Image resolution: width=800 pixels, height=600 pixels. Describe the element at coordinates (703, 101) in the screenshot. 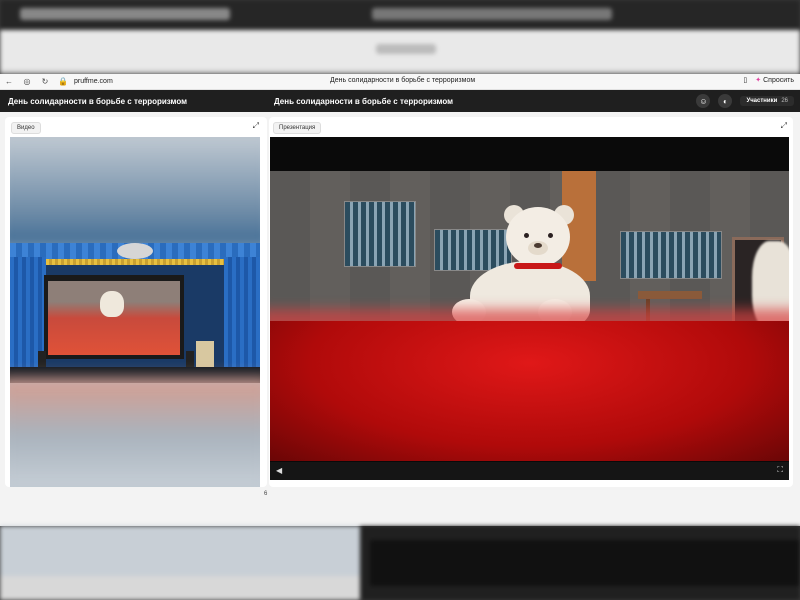

I see `emoji-icon: ☺` at that location.